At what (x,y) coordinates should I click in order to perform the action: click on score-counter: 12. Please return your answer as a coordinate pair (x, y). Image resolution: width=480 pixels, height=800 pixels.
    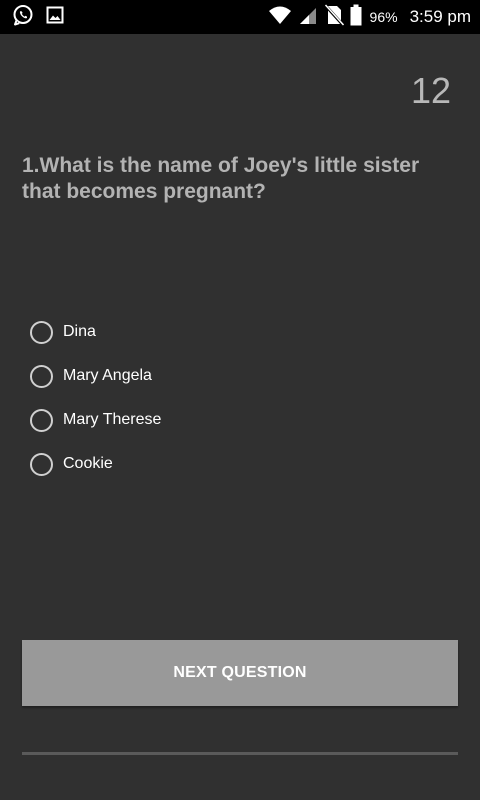
    Looking at the image, I should click on (430, 90).